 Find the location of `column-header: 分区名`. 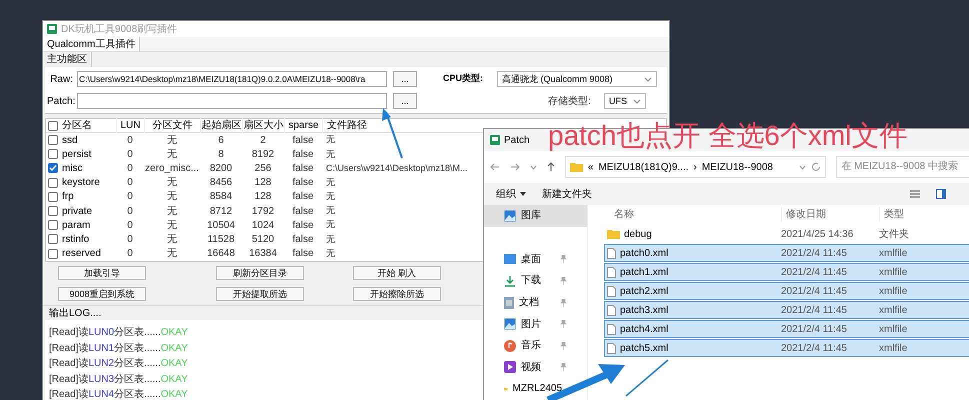

column-header: 分区名 is located at coordinates (77, 125).